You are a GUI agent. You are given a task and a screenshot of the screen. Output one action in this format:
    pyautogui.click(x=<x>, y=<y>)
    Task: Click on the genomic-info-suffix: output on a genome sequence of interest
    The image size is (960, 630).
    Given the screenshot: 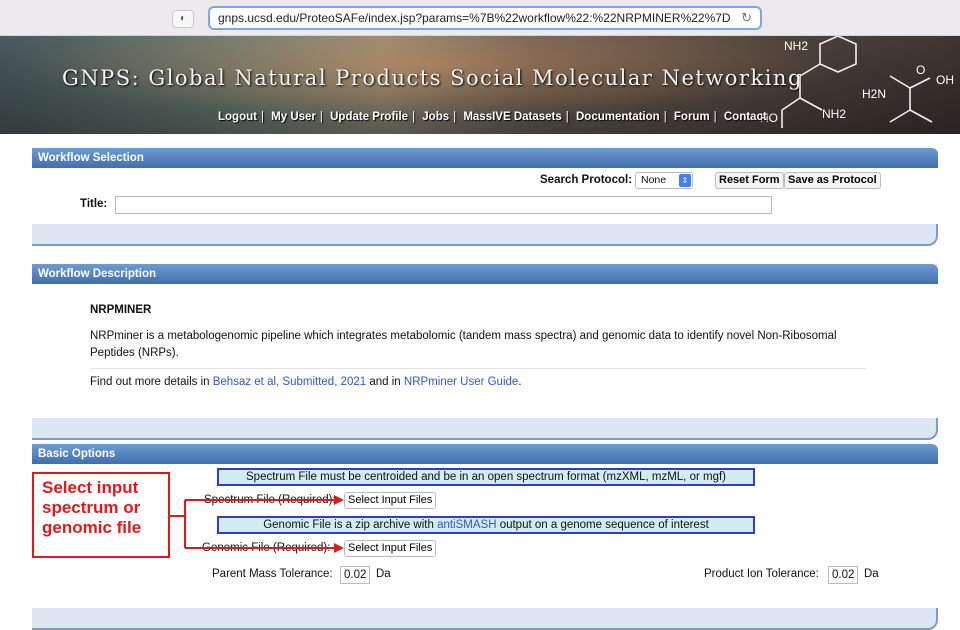 What is the action you would take?
    pyautogui.click(x=602, y=525)
    